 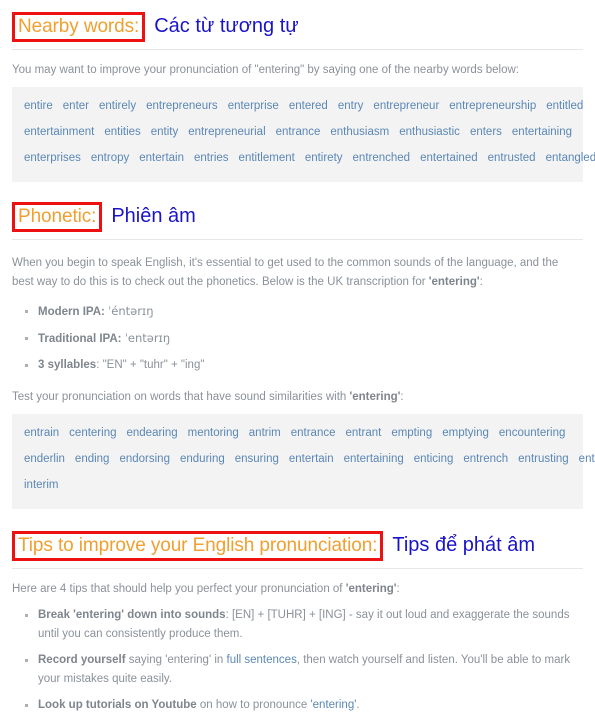 What do you see at coordinates (297, 239) in the screenshot?
I see `phonetic-divider` at bounding box center [297, 239].